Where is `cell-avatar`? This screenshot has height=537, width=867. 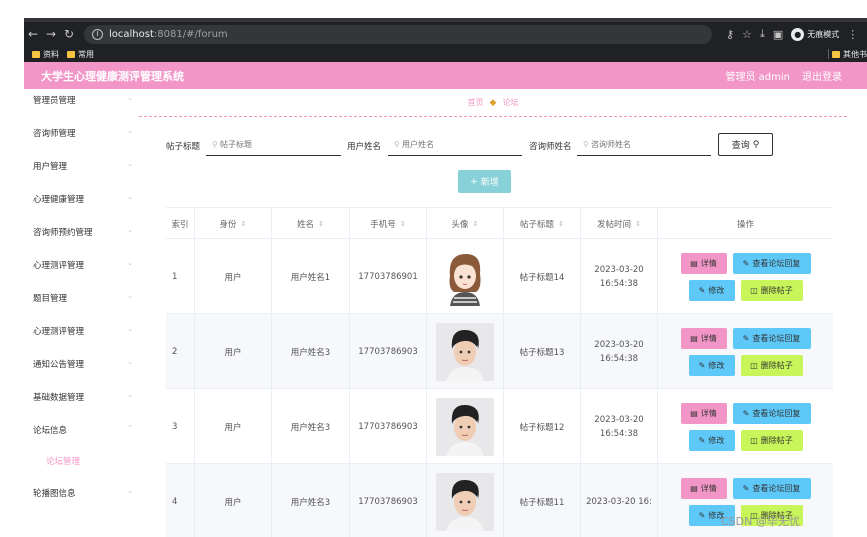 cell-avatar is located at coordinates (465, 351).